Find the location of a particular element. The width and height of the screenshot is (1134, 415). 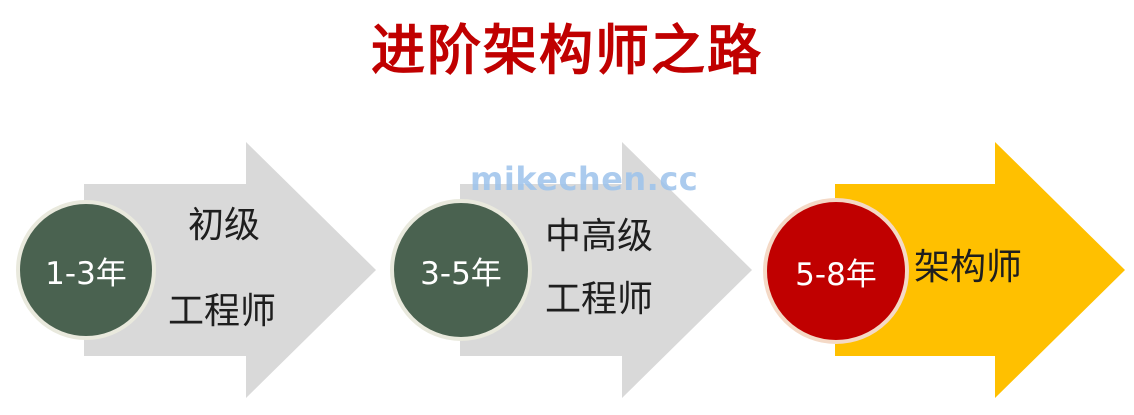

stage-1-label-line1: 初级 is located at coordinates (224, 225).